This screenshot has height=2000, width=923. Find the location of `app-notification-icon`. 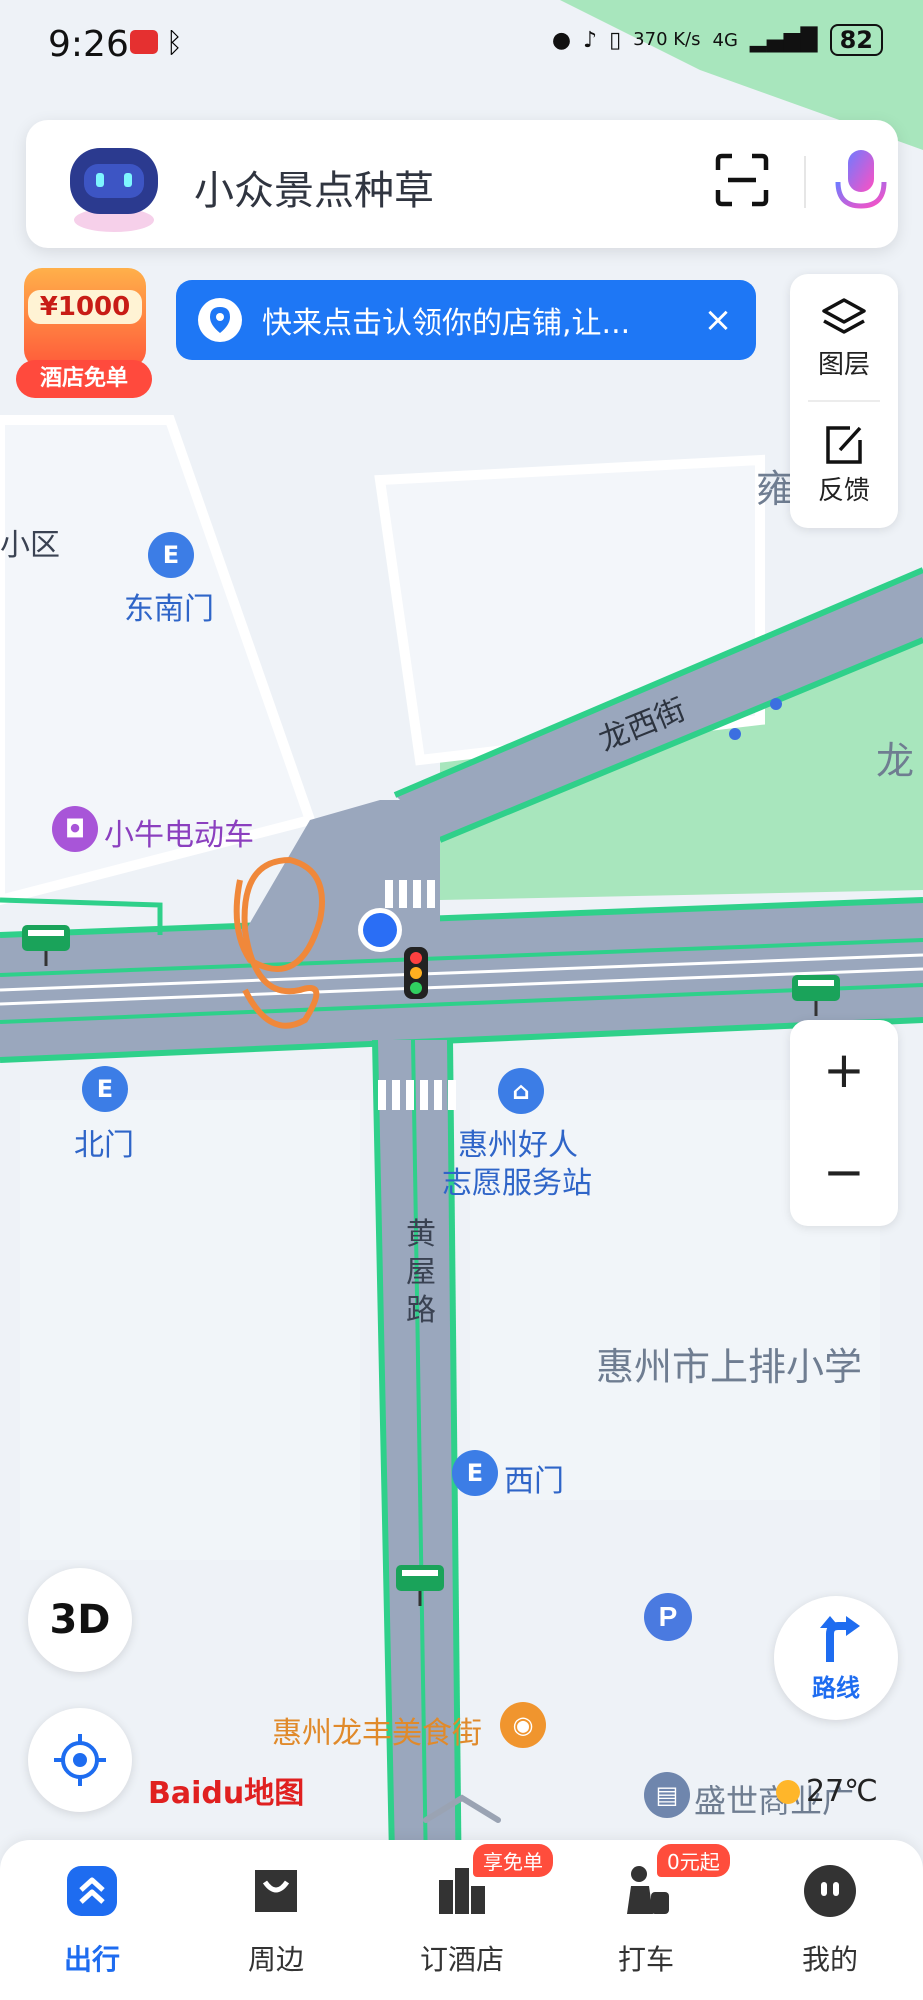

app-notification-icon is located at coordinates (144, 42).